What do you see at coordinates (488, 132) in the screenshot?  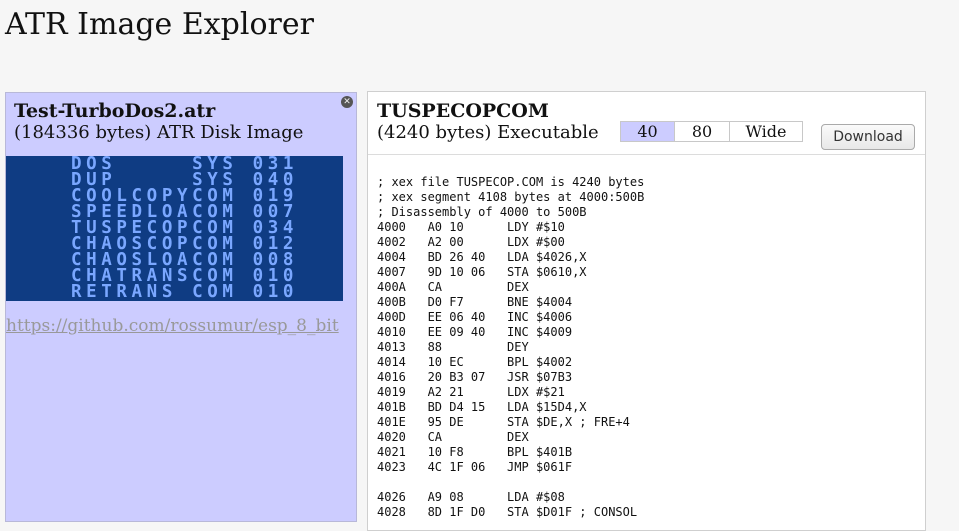 I see `file-size: (4240 bytes) Executable` at bounding box center [488, 132].